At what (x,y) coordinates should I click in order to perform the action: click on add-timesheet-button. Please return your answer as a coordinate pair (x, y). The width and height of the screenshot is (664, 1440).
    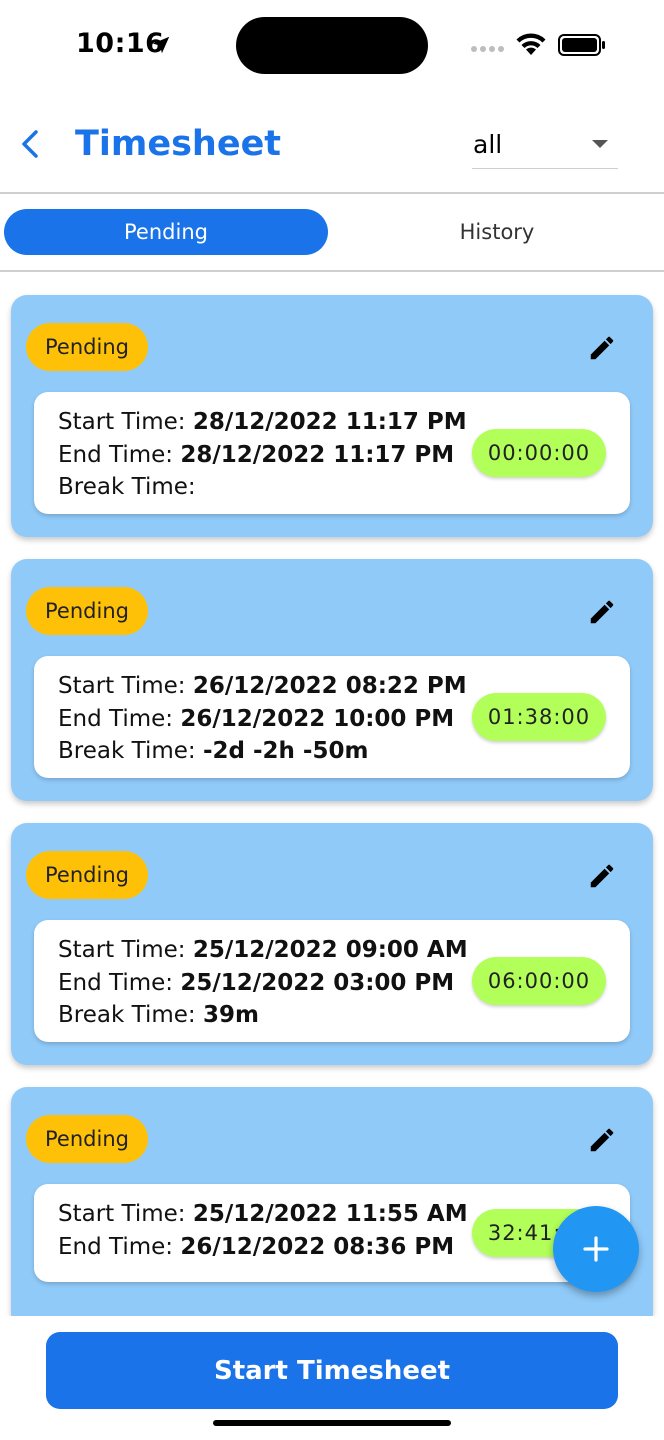
    Looking at the image, I should click on (596, 1249).